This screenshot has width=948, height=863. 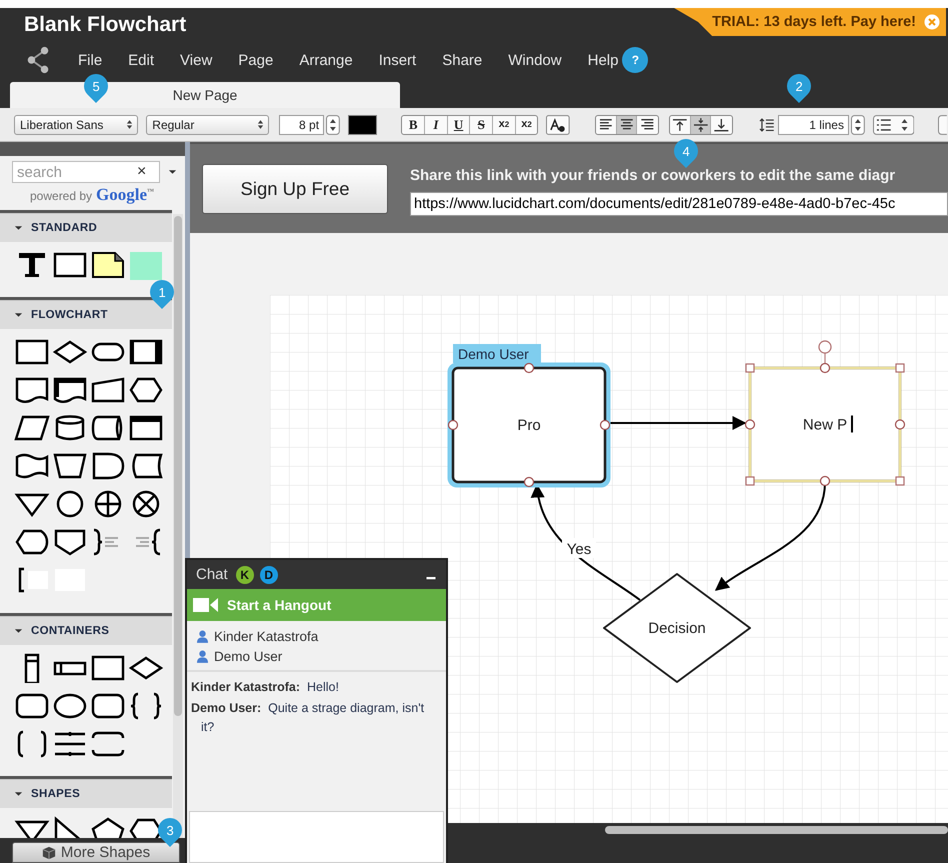 I want to click on section-header: STANDARD, so click(x=86, y=227).